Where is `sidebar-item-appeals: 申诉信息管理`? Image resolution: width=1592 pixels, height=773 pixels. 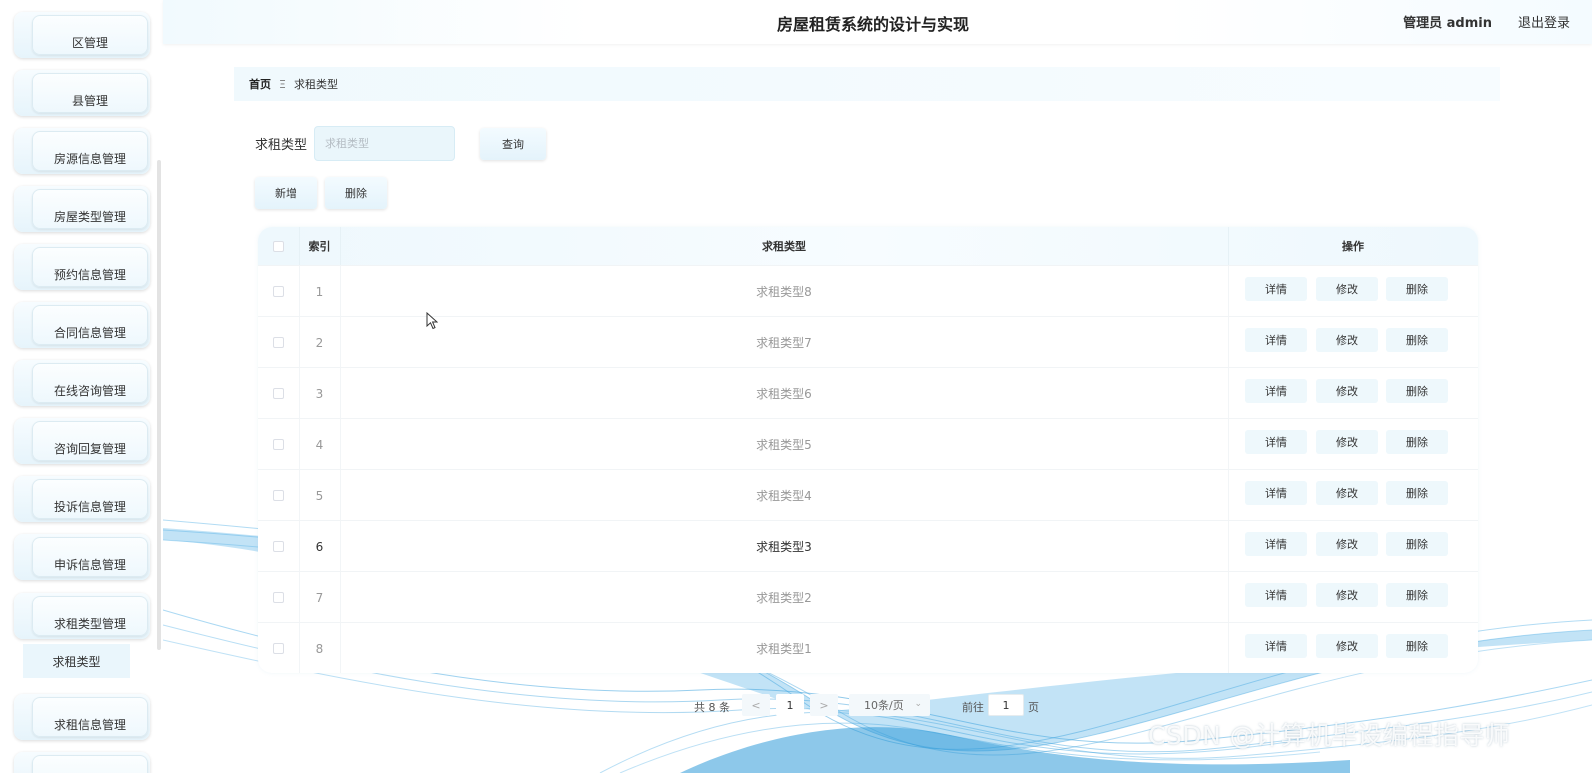
sidebar-item-appeals: 申诉信息管理 is located at coordinates (82, 557).